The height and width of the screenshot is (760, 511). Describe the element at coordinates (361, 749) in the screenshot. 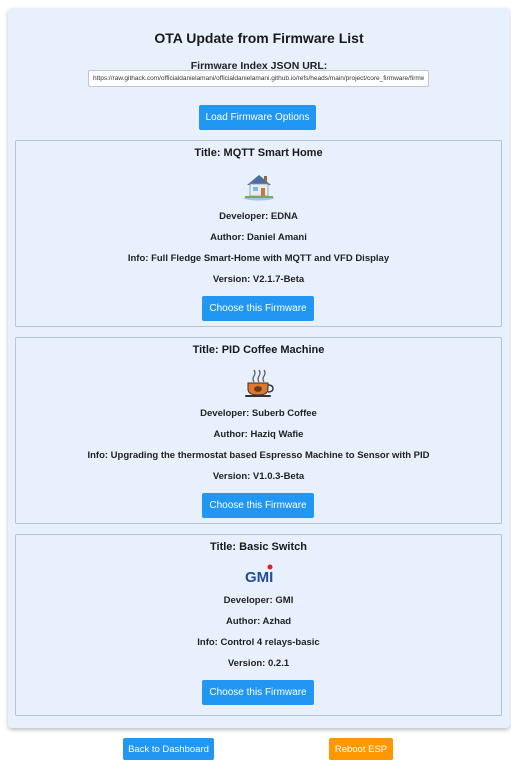

I see `reboot-esp-button: Reboot ESP` at that location.